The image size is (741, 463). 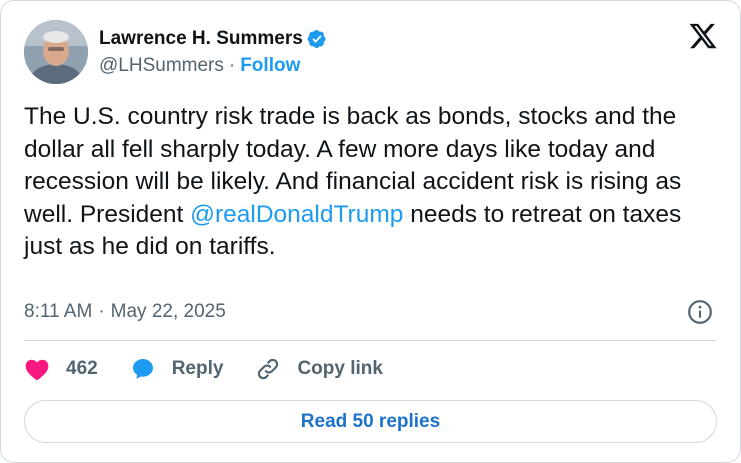 What do you see at coordinates (37, 370) in the screenshot?
I see `heart-icon` at bounding box center [37, 370].